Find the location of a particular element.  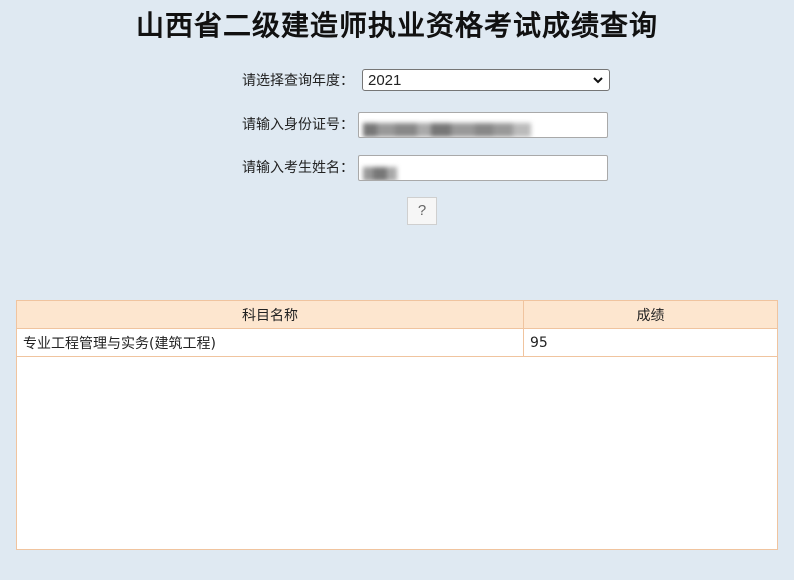

id-label: 请输入身份证号： is located at coordinates (298, 125).